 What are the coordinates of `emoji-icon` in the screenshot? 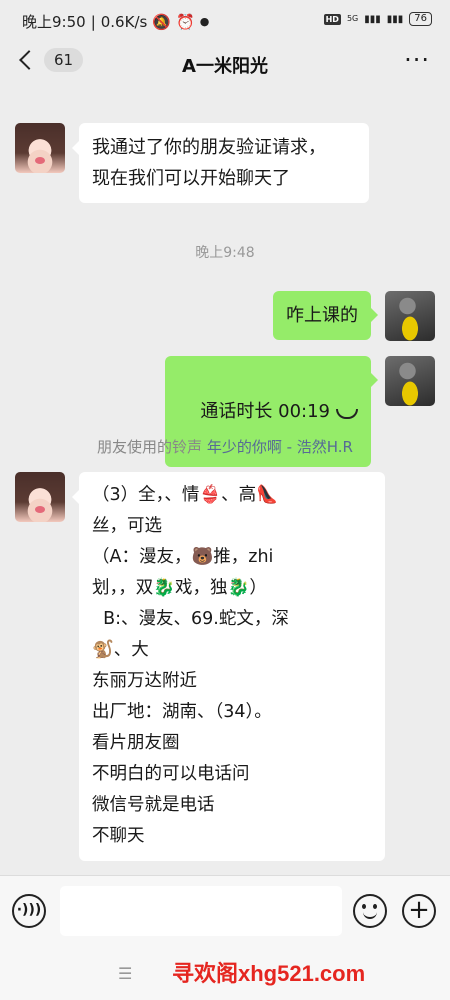 It's located at (370, 911).